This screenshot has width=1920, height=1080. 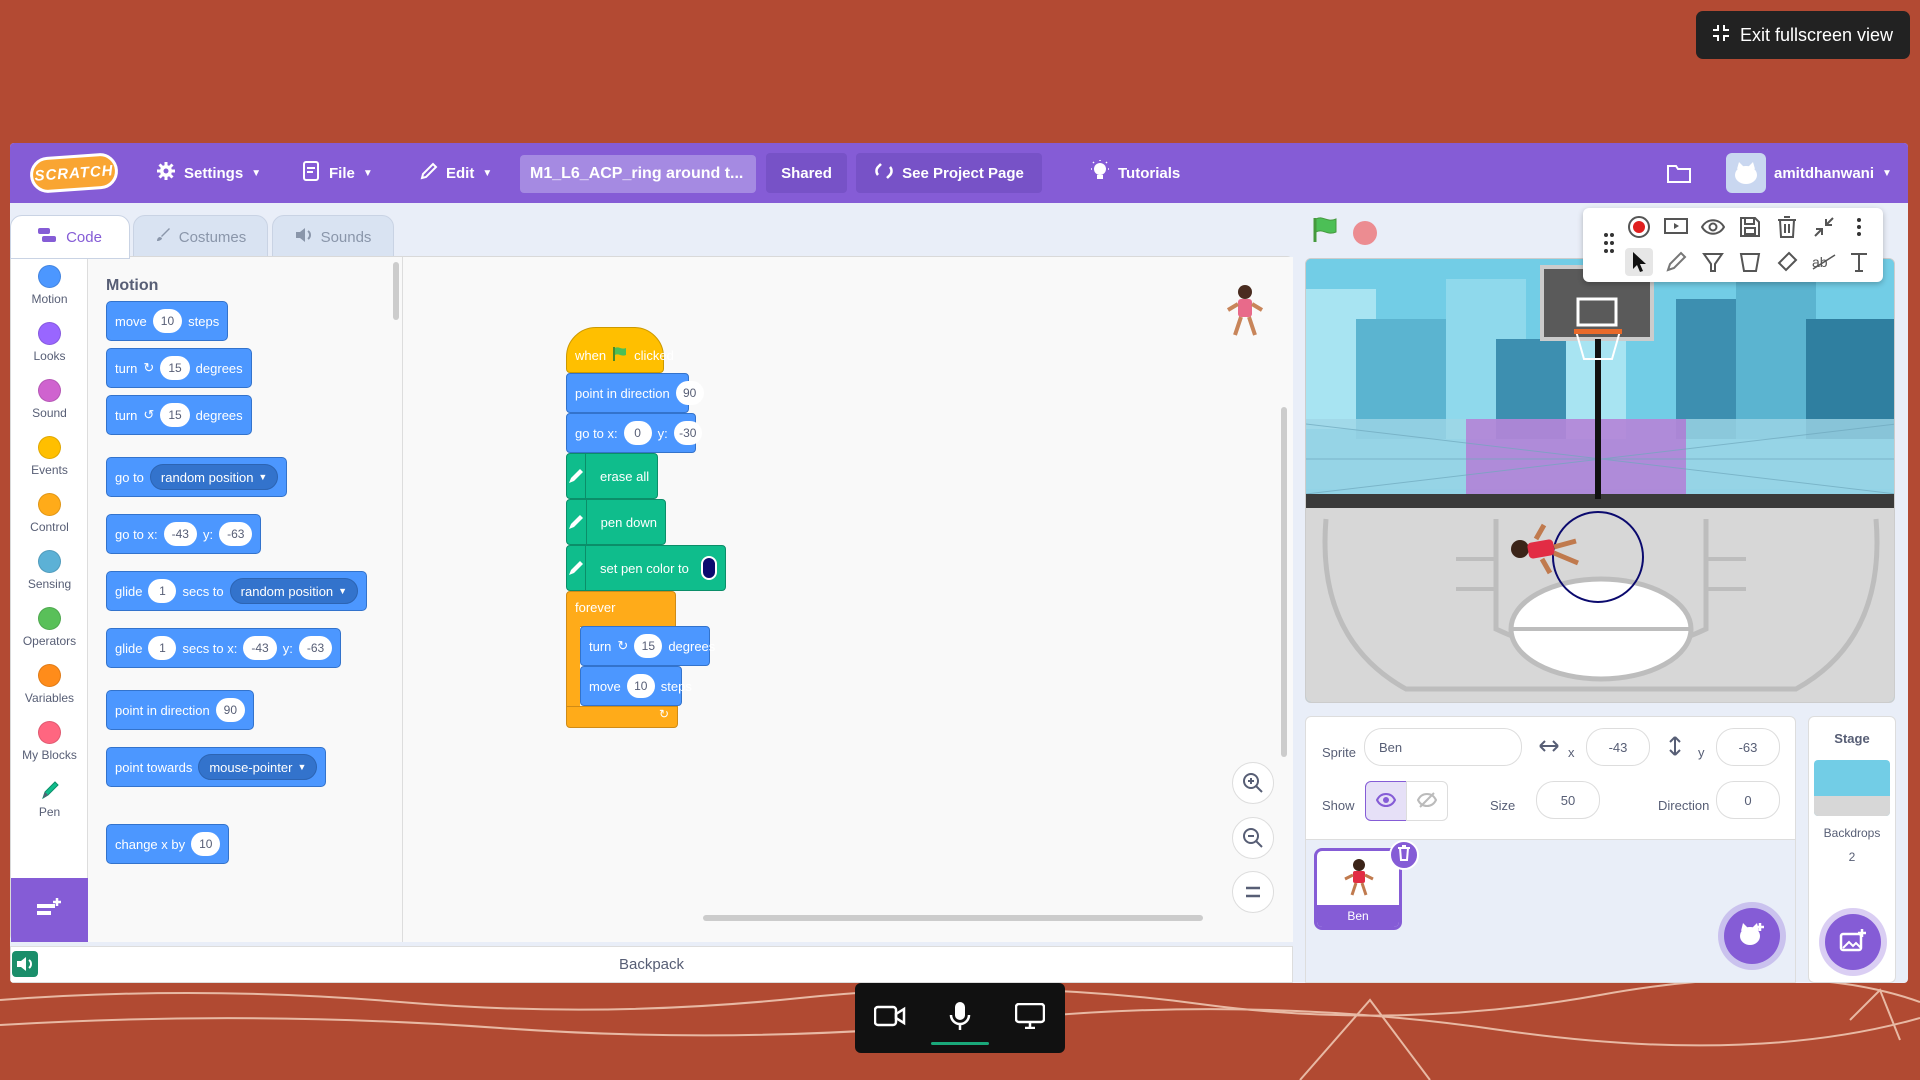 What do you see at coordinates (49, 798) in the screenshot?
I see `category-pen: Pen` at bounding box center [49, 798].